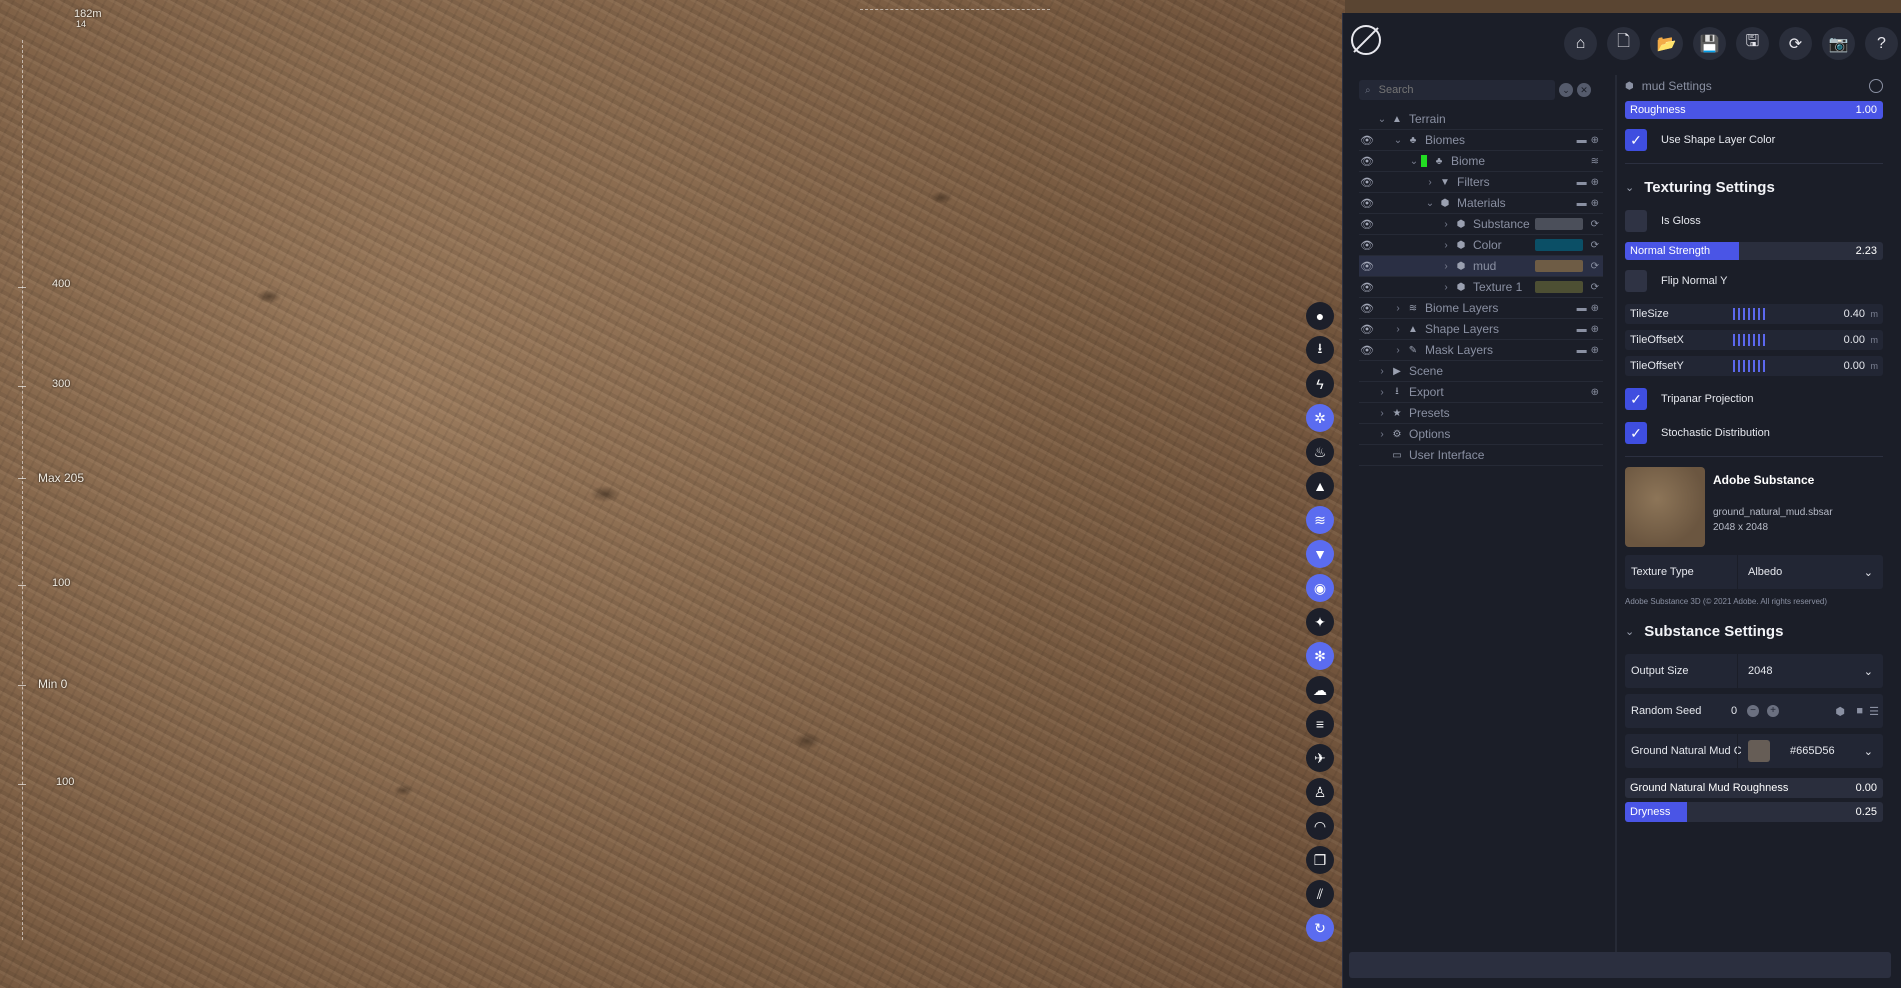 The width and height of the screenshot is (1901, 988). I want to click on normal-strength-slider: Normal Strength 2.23, so click(1754, 251).